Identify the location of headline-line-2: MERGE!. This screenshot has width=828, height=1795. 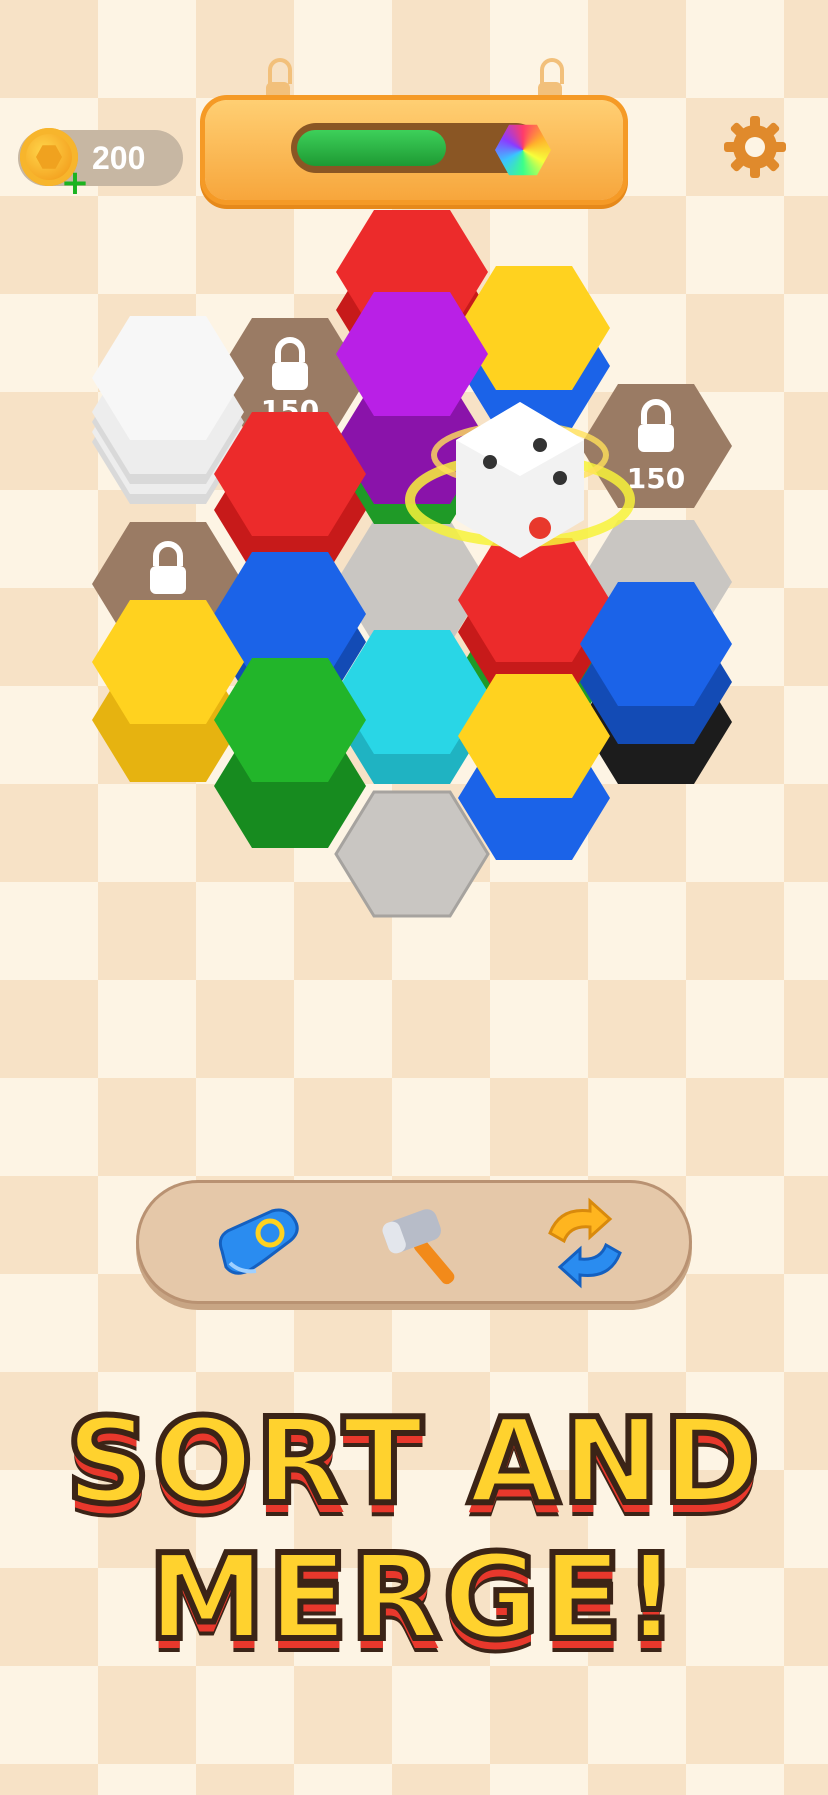
(413, 1597).